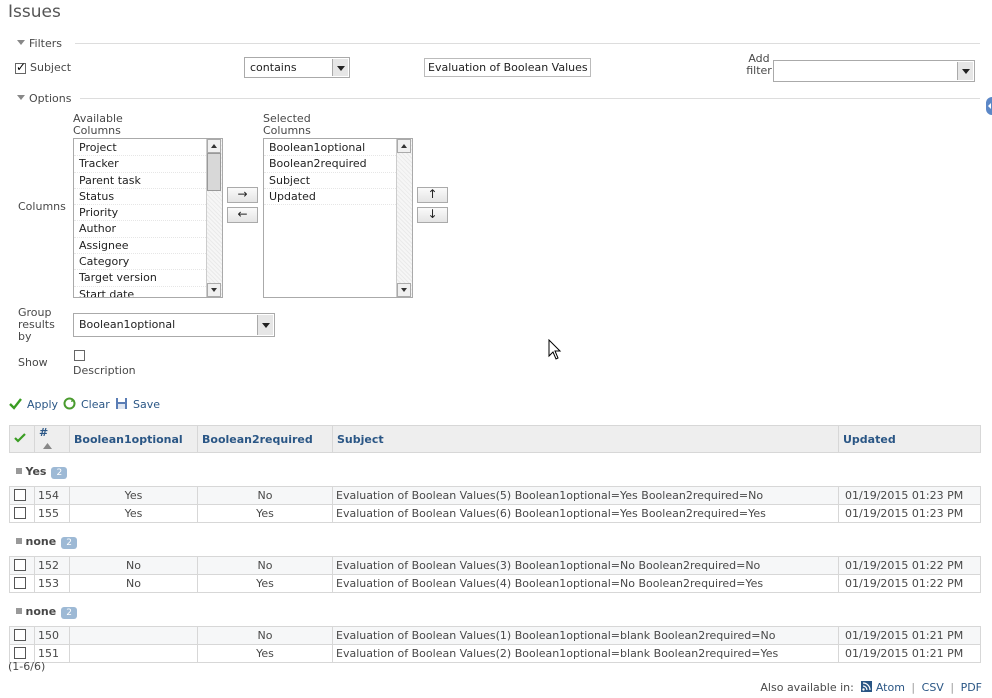  What do you see at coordinates (867, 686) in the screenshot?
I see `feed-icon` at bounding box center [867, 686].